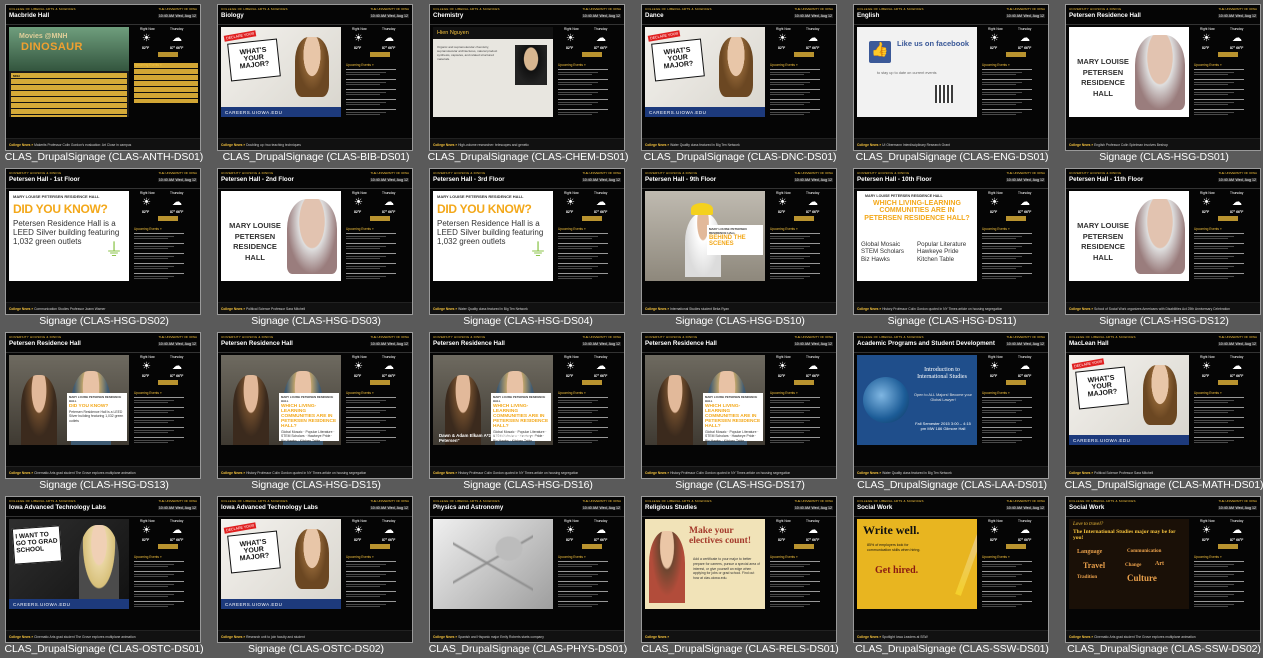 Image resolution: width=1263 pixels, height=658 pixels. What do you see at coordinates (538, 250) in the screenshot?
I see `plug-icon: ⏚` at bounding box center [538, 250].